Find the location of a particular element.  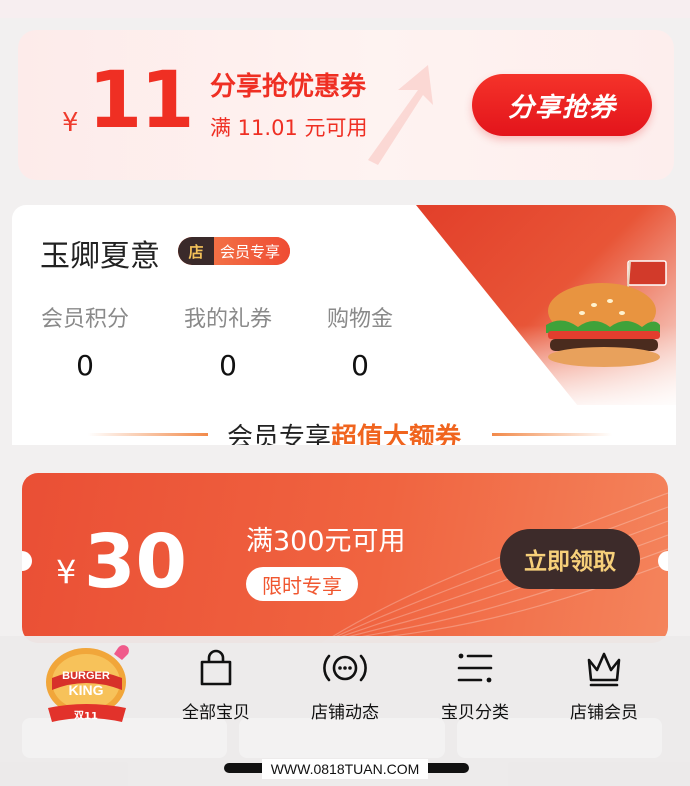

top-strip is located at coordinates (345, 9).